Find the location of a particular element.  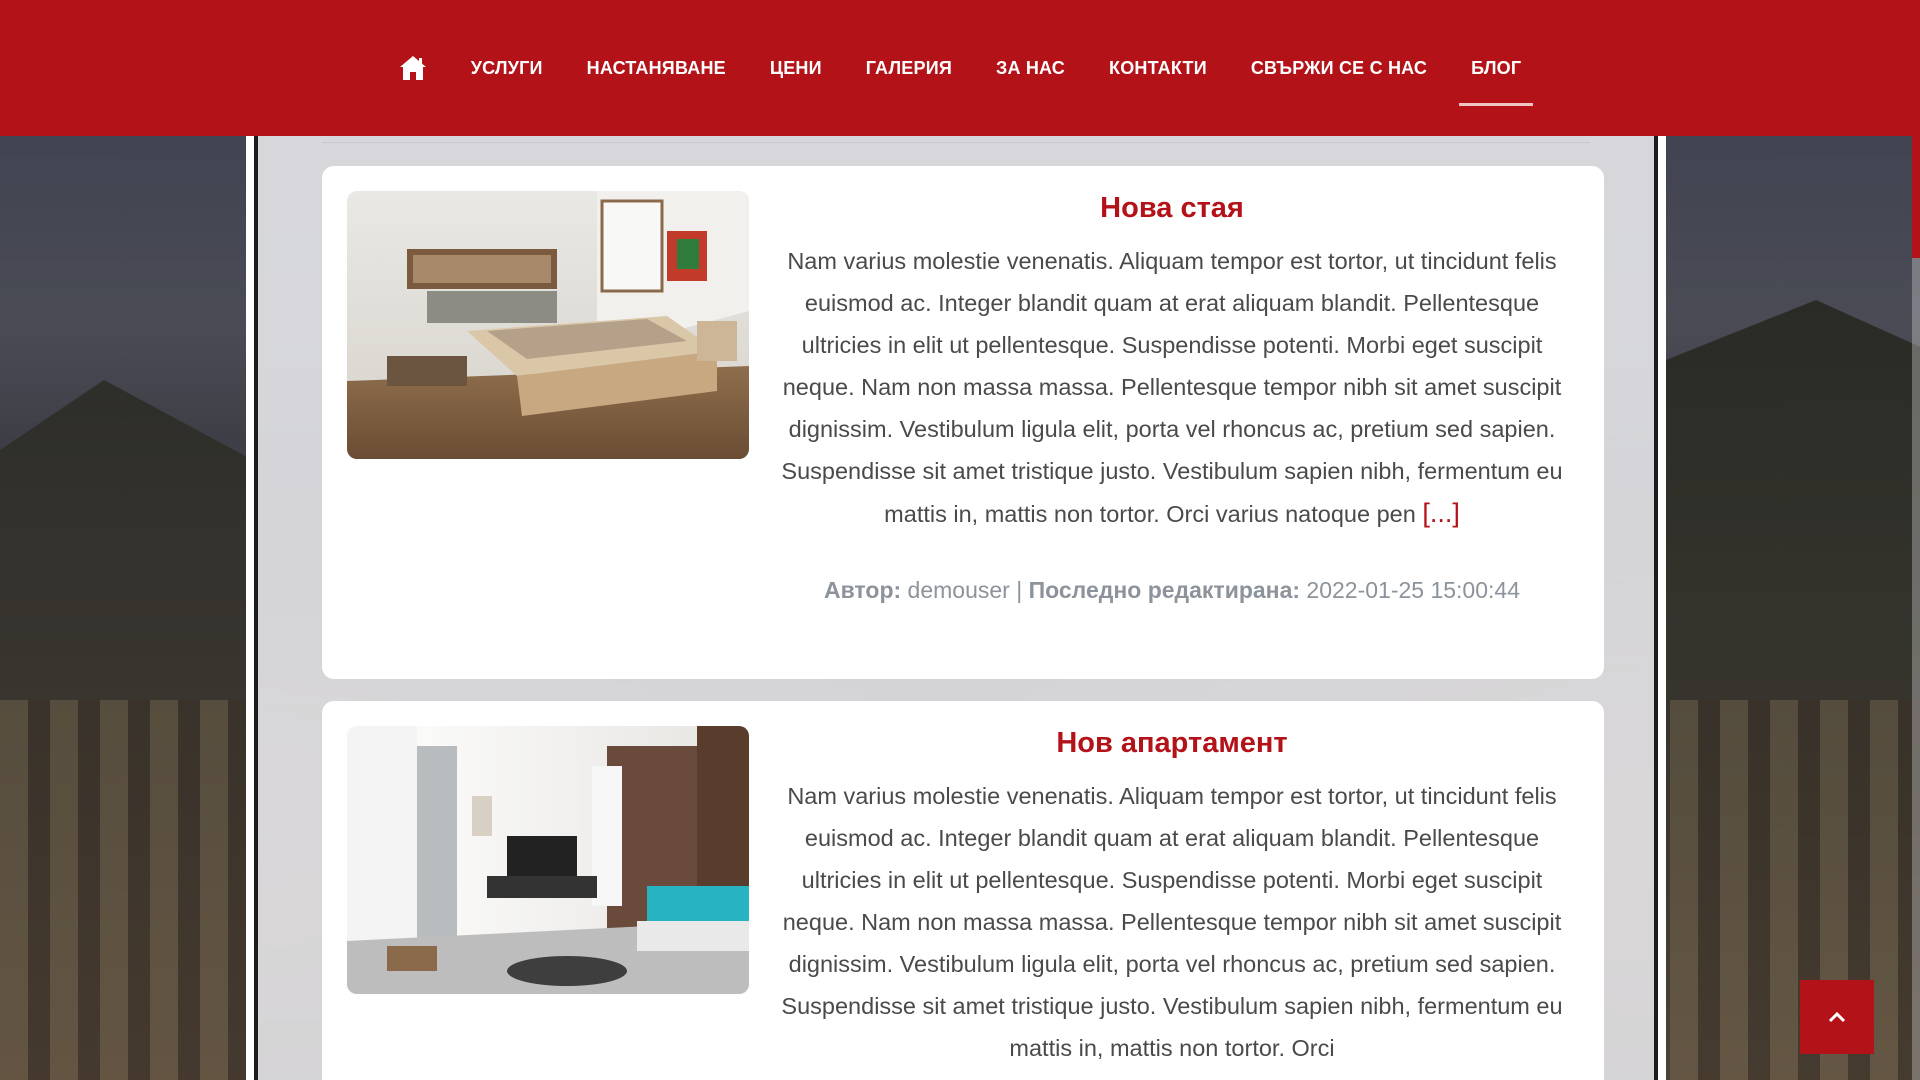

edited-timestamp: 2022-01-25 15:00:44 is located at coordinates (1413, 590).